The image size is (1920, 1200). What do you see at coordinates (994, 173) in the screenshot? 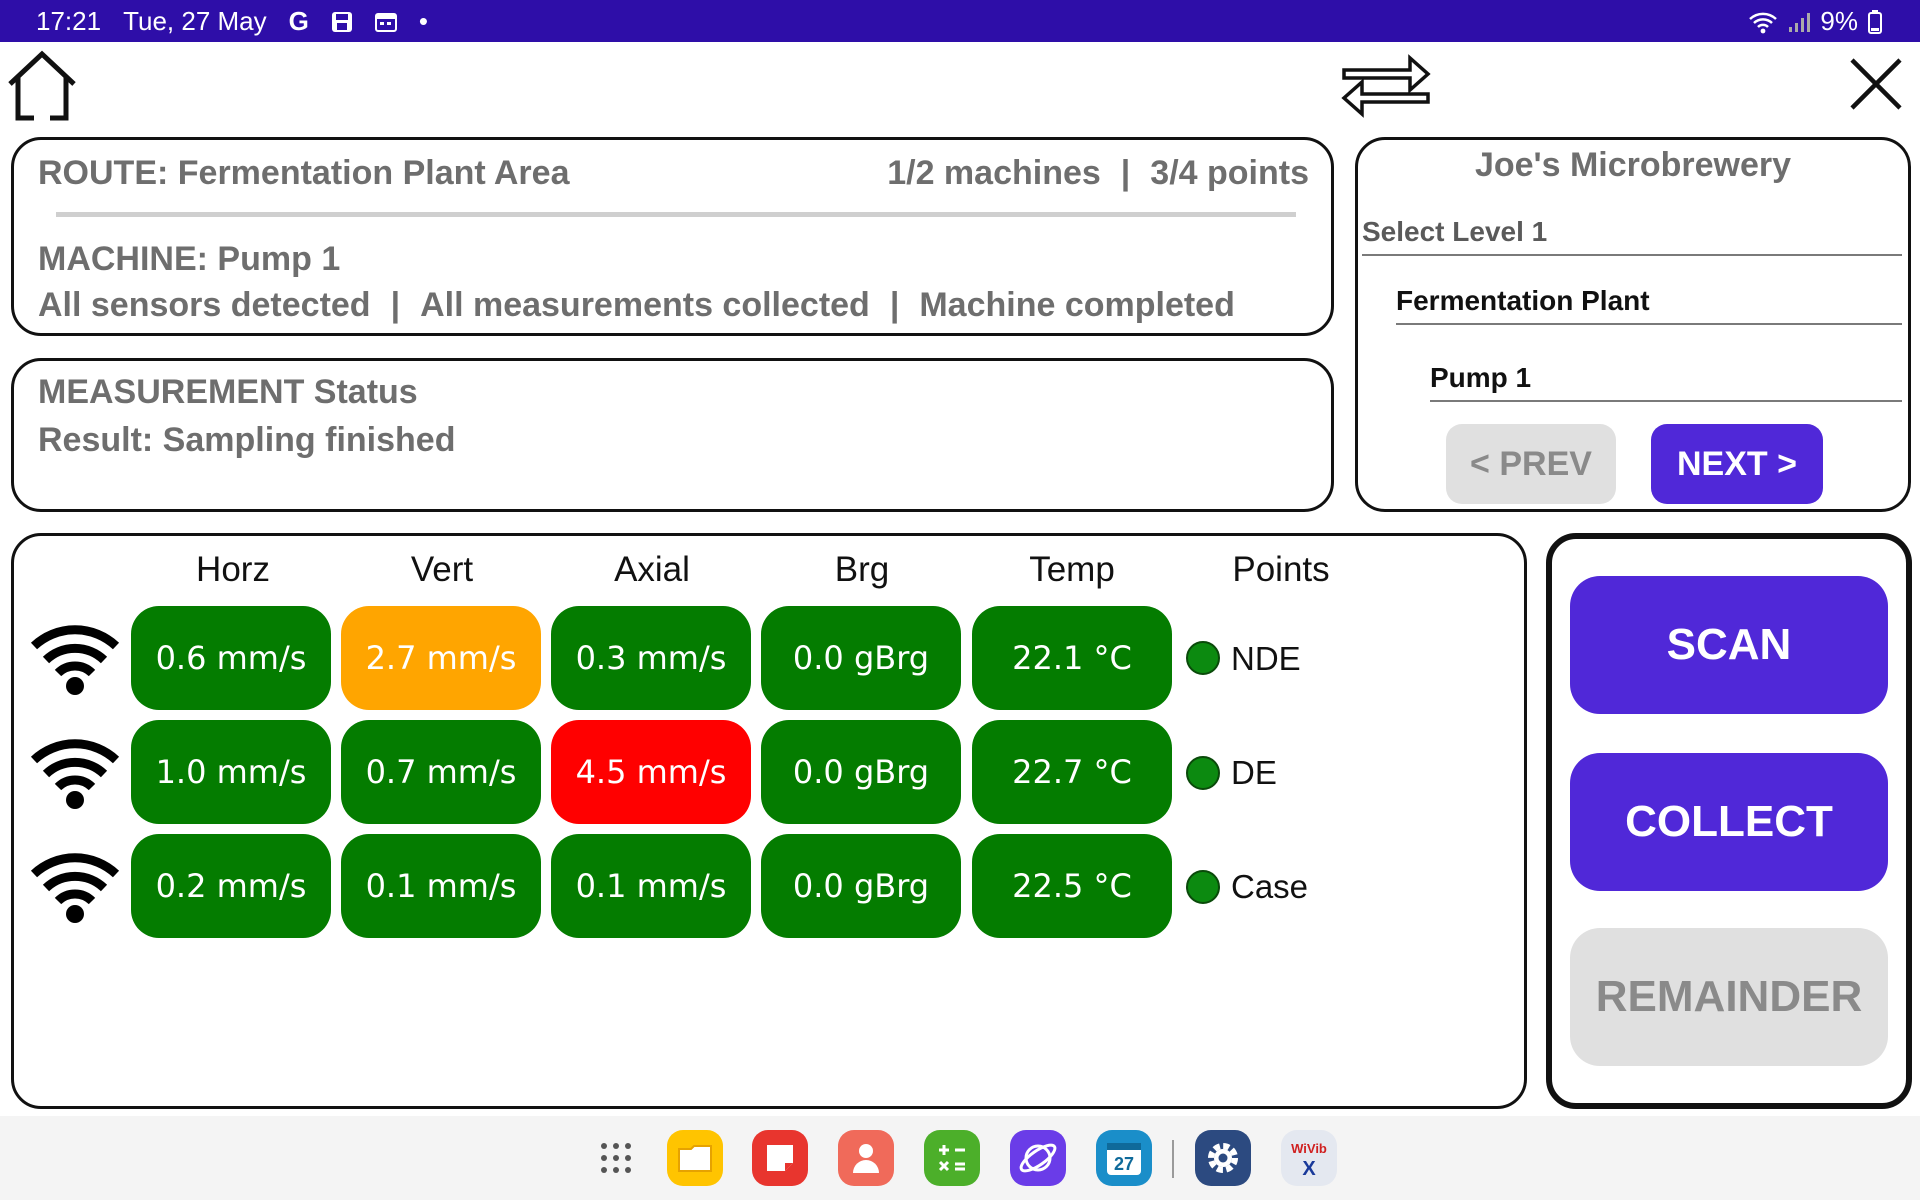
I see `route-machines-count: 1/2 machines` at bounding box center [994, 173].